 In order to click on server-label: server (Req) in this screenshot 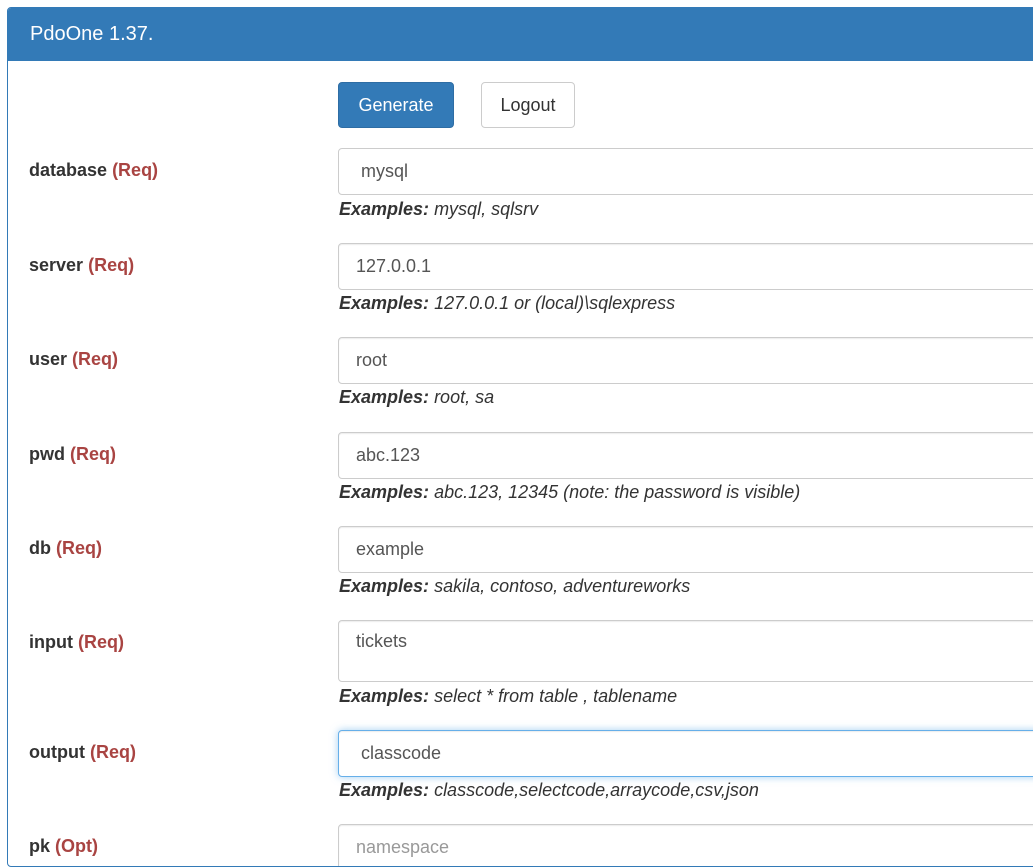, I will do `click(82, 265)`.